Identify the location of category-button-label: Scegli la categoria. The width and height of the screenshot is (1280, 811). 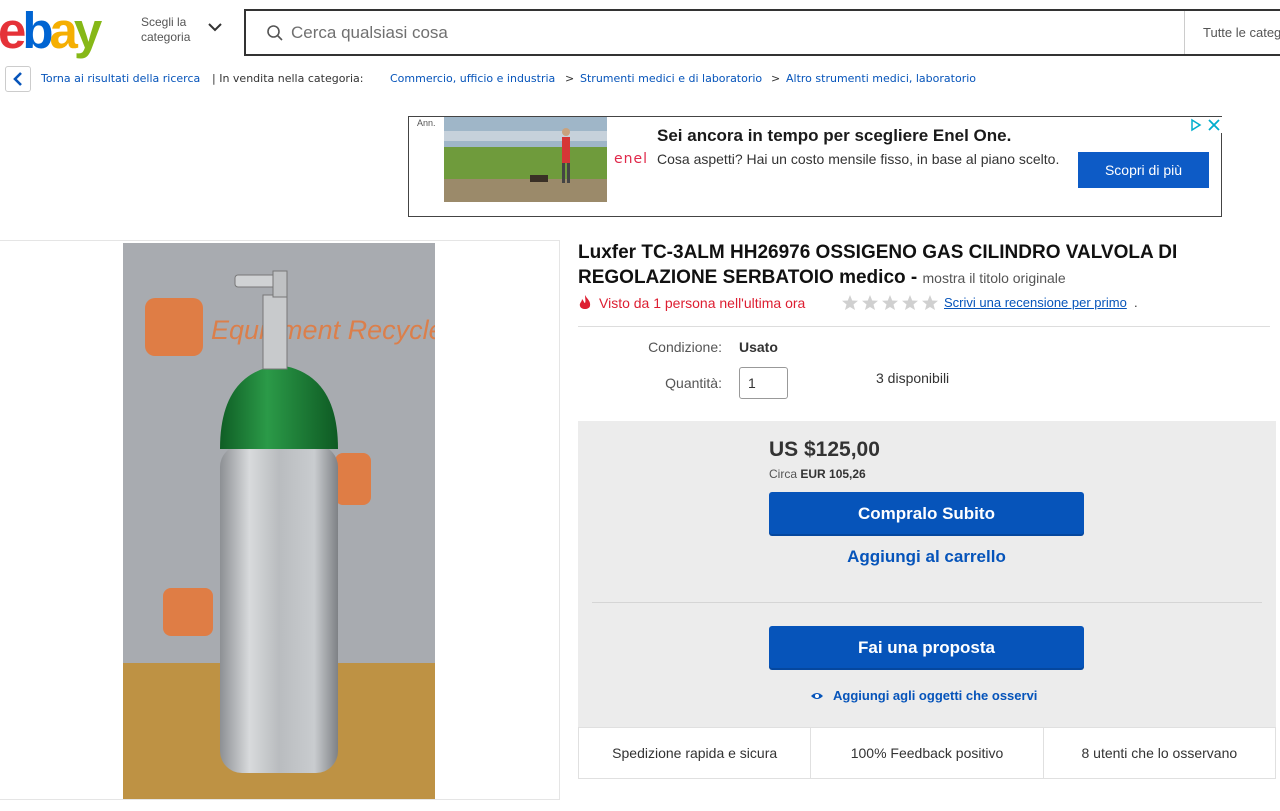
(166, 29).